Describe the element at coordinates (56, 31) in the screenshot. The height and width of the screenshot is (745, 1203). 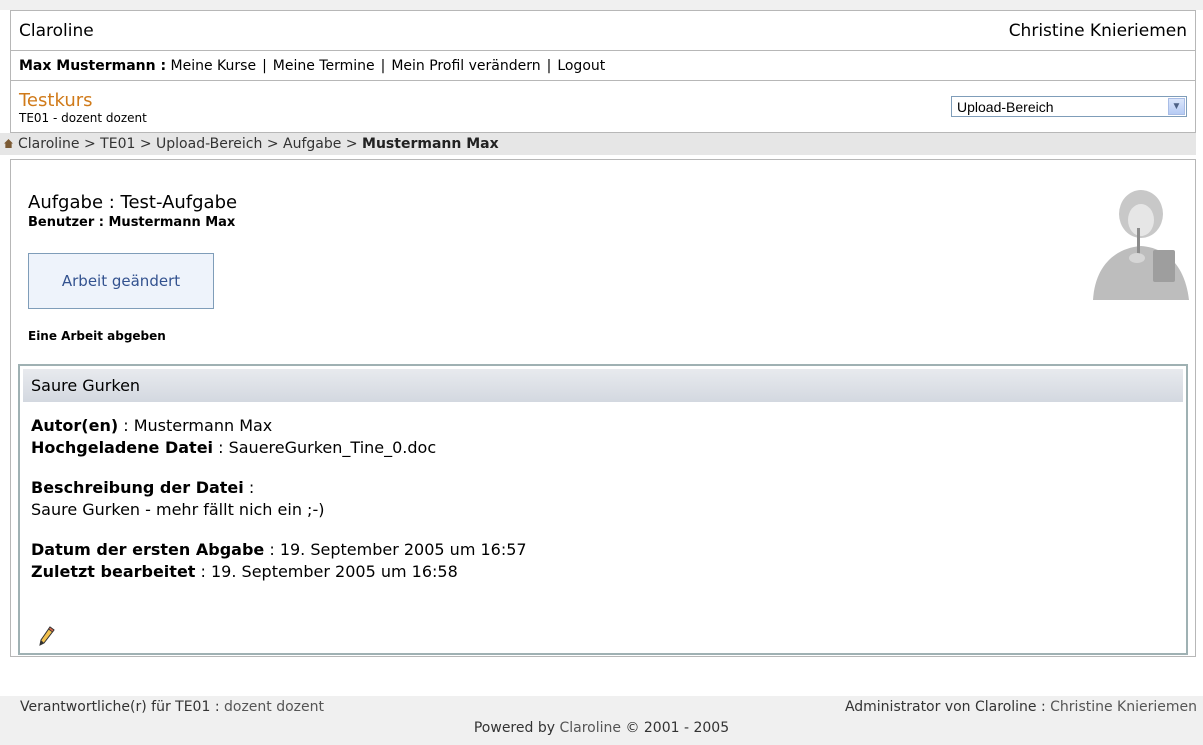
I see `site-title-link: Claroline` at that location.